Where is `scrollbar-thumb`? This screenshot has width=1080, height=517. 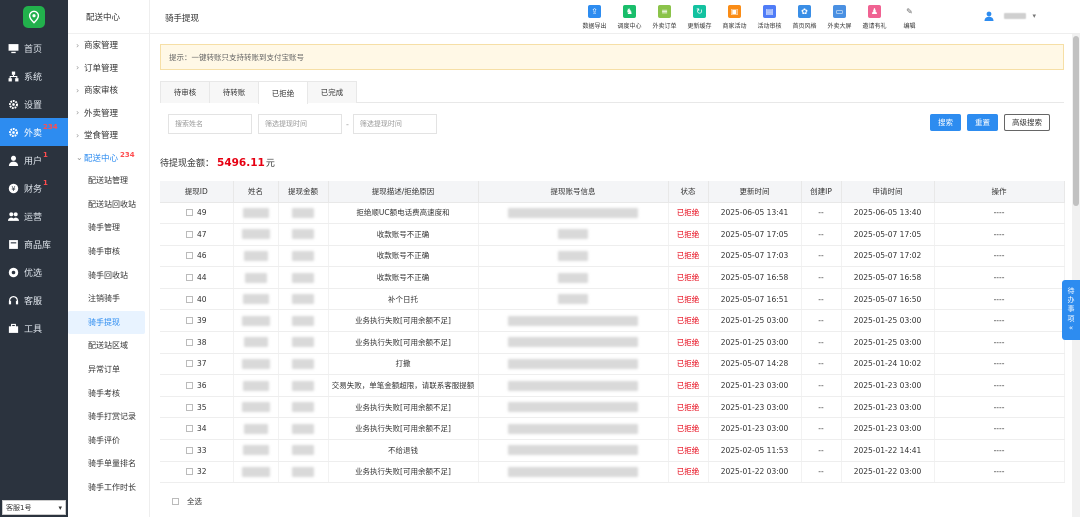
scrollbar-thumb is located at coordinates (1076, 121).